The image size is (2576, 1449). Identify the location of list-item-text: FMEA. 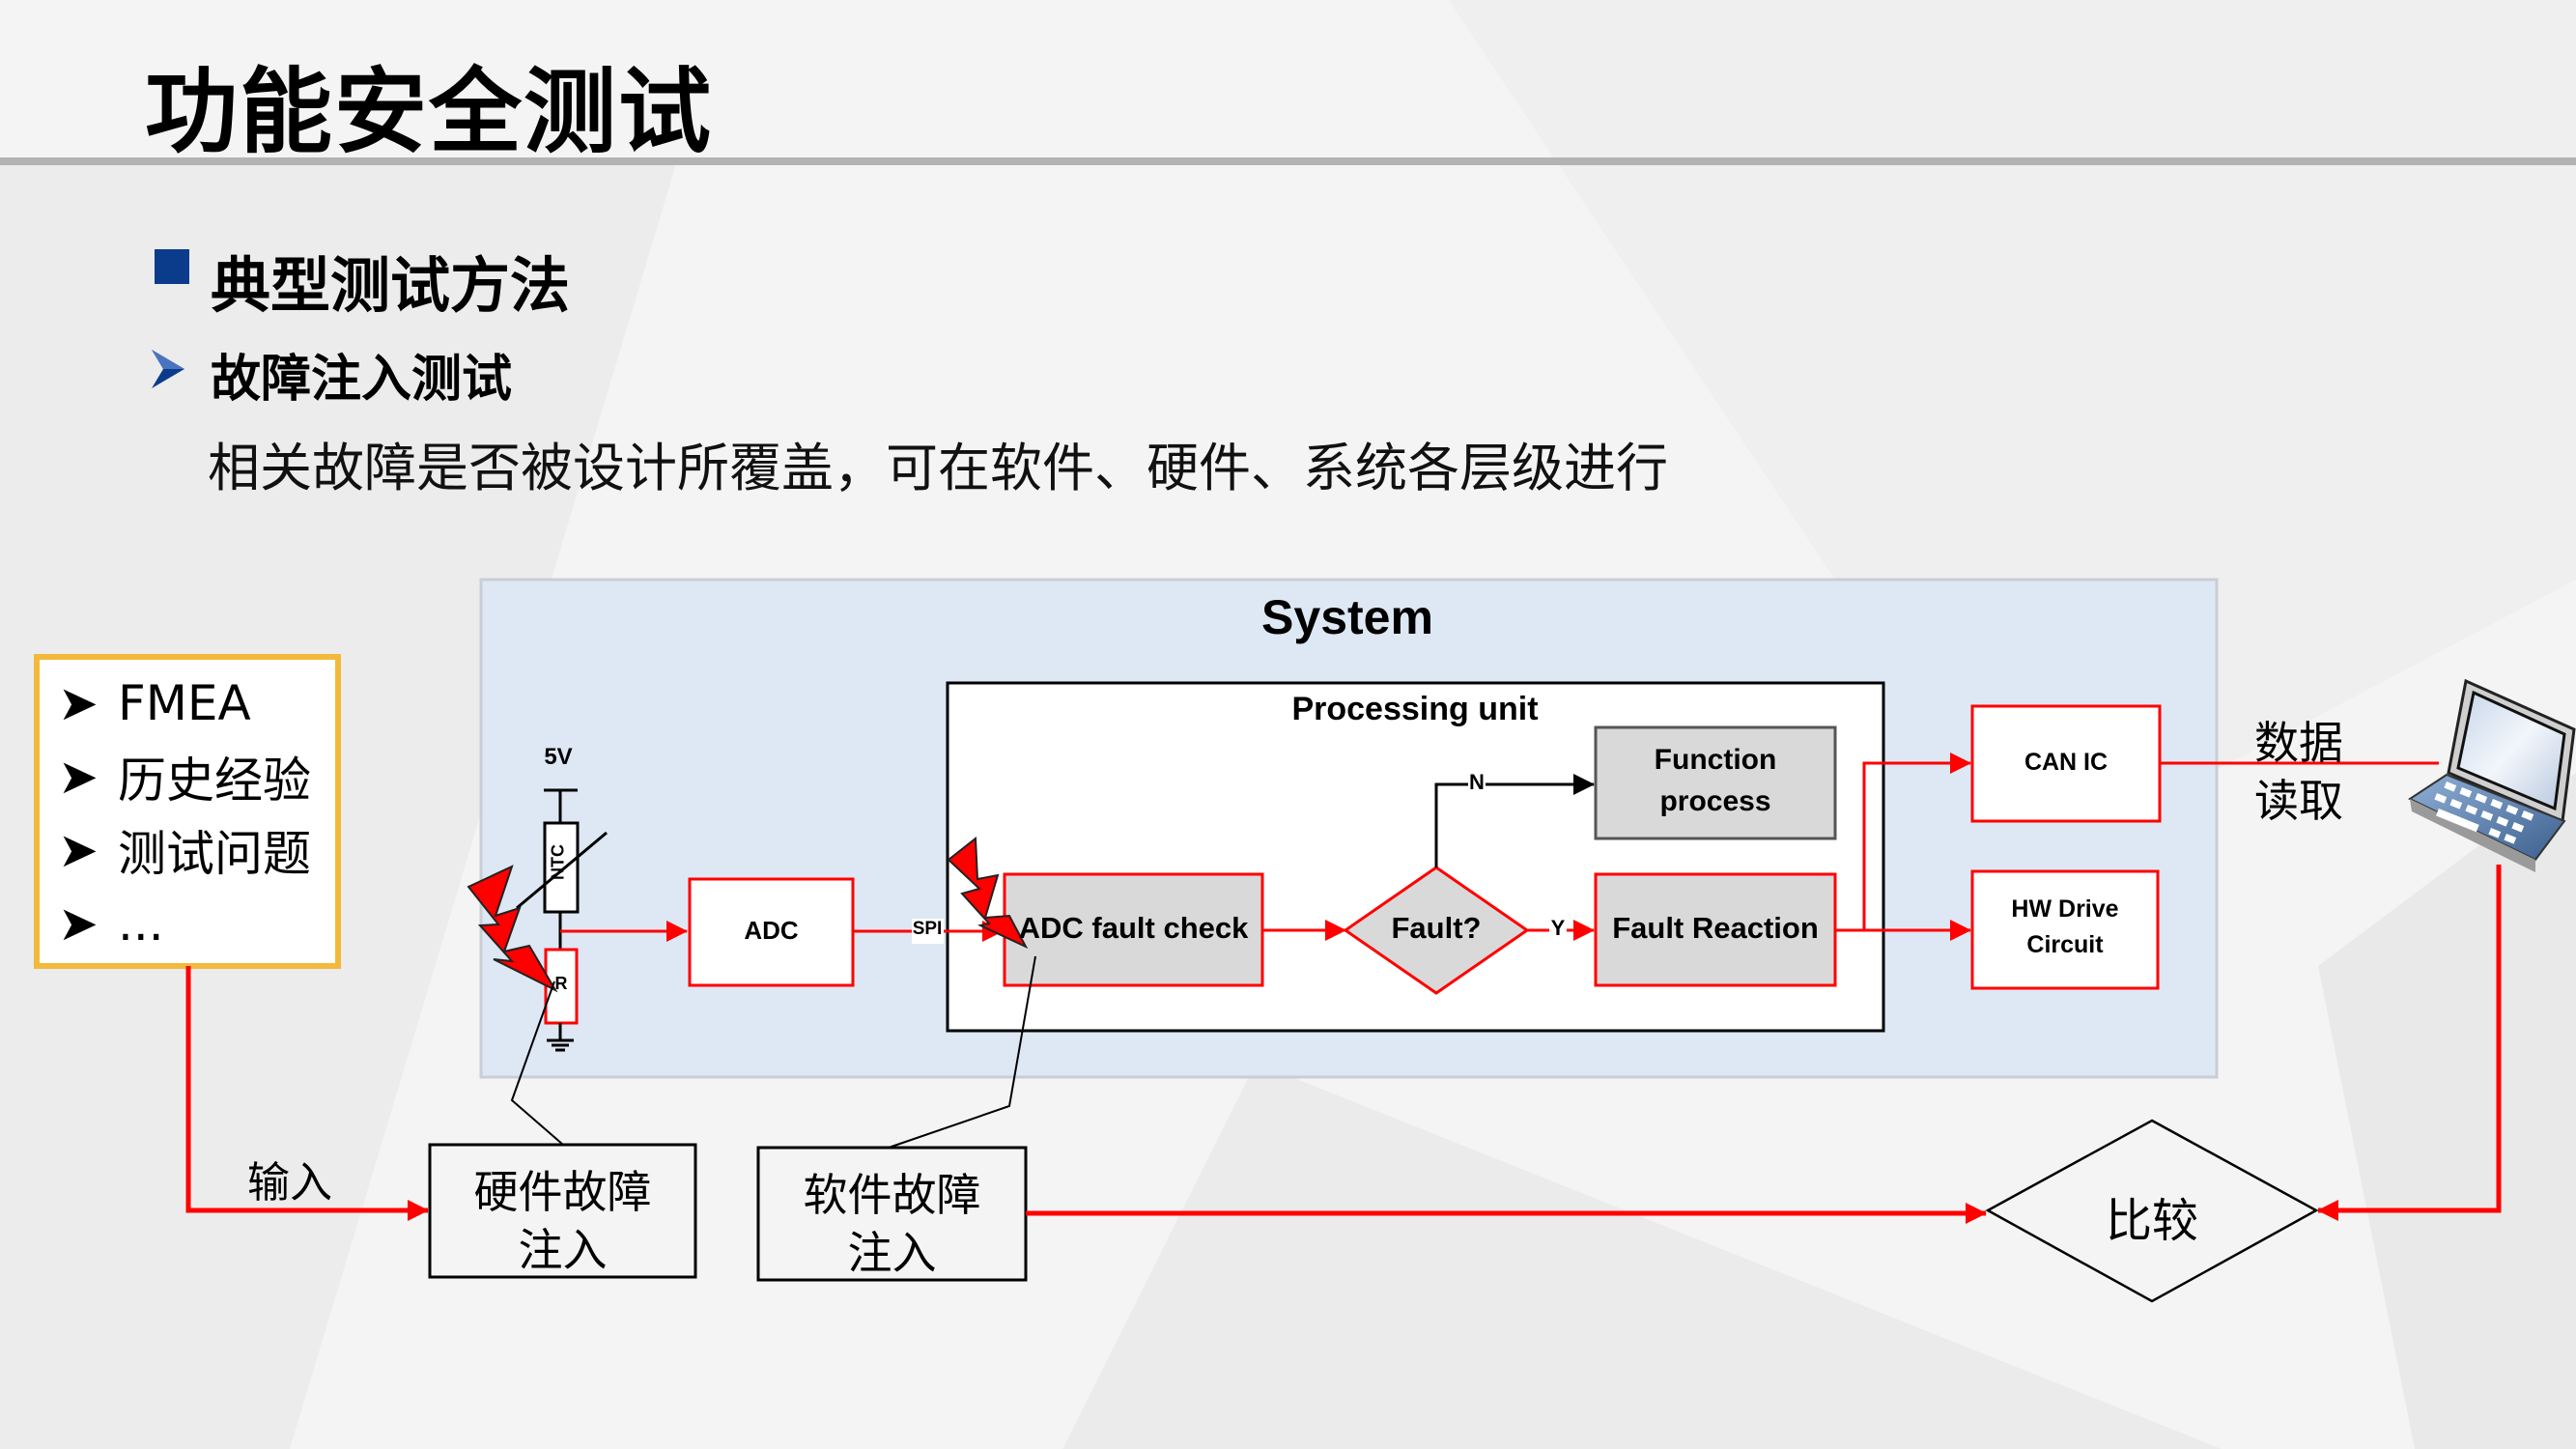
(184, 703).